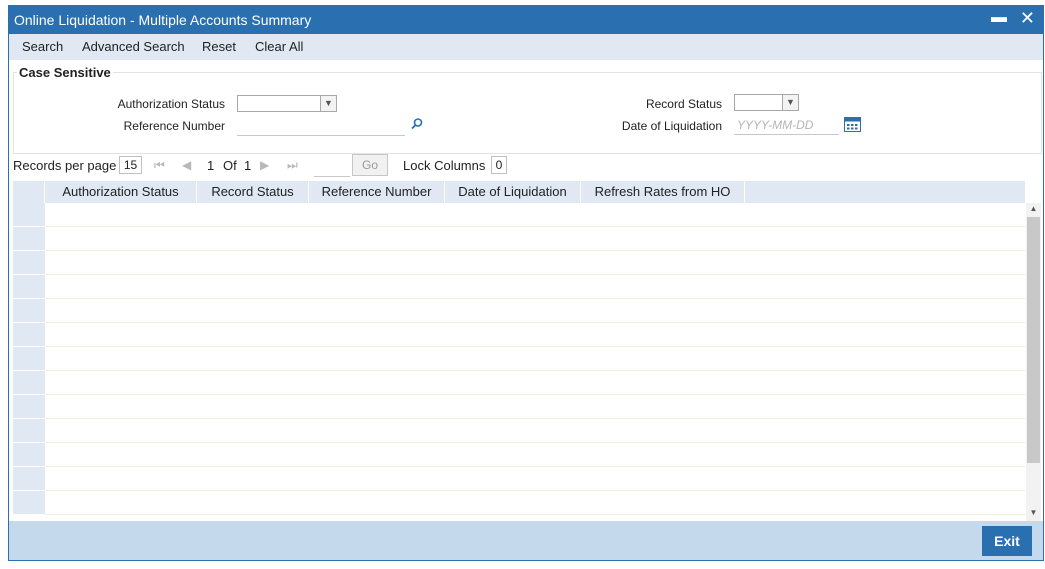 This screenshot has width=1045, height=569. What do you see at coordinates (264, 165) in the screenshot?
I see `next-page-icon: ▶` at bounding box center [264, 165].